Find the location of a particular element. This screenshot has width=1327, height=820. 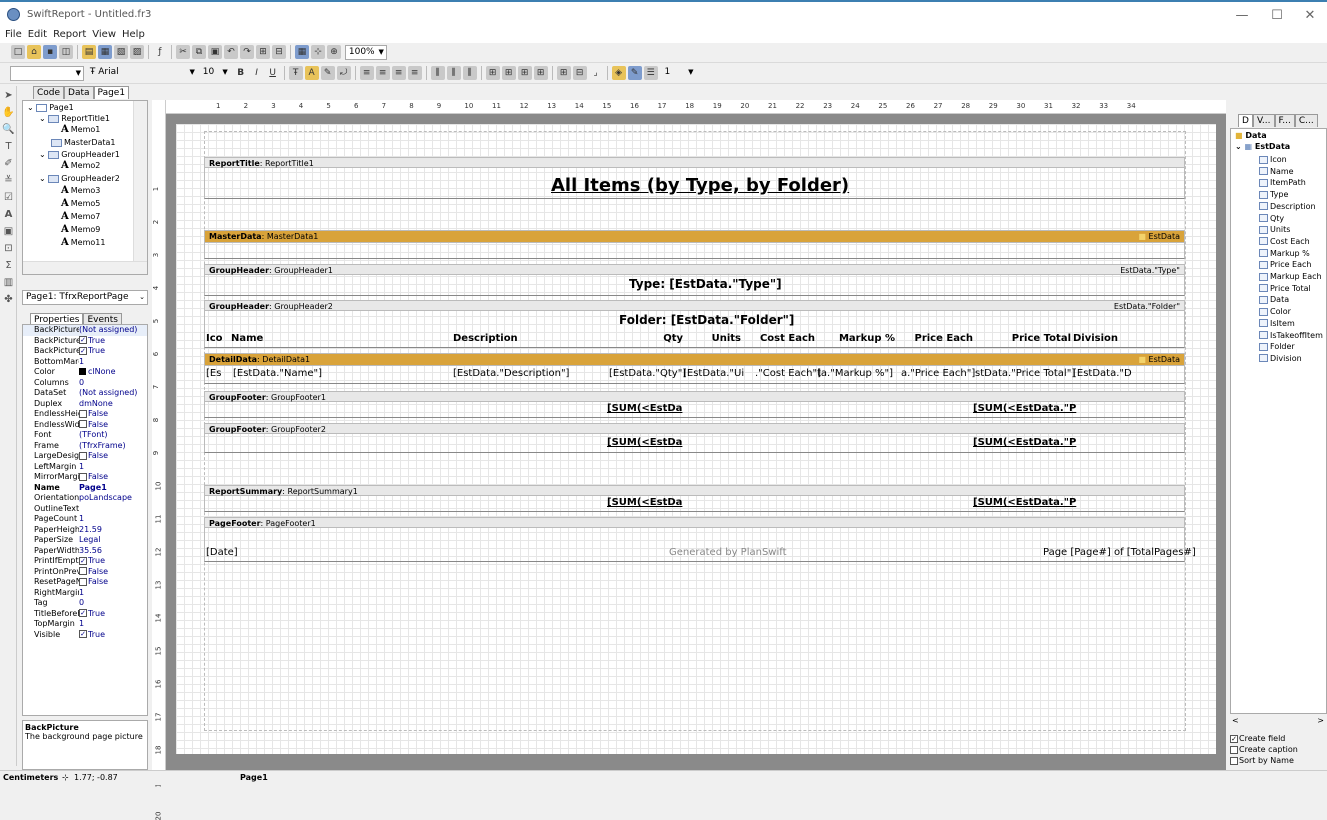

undo-icon: ↶ is located at coordinates (231, 52).